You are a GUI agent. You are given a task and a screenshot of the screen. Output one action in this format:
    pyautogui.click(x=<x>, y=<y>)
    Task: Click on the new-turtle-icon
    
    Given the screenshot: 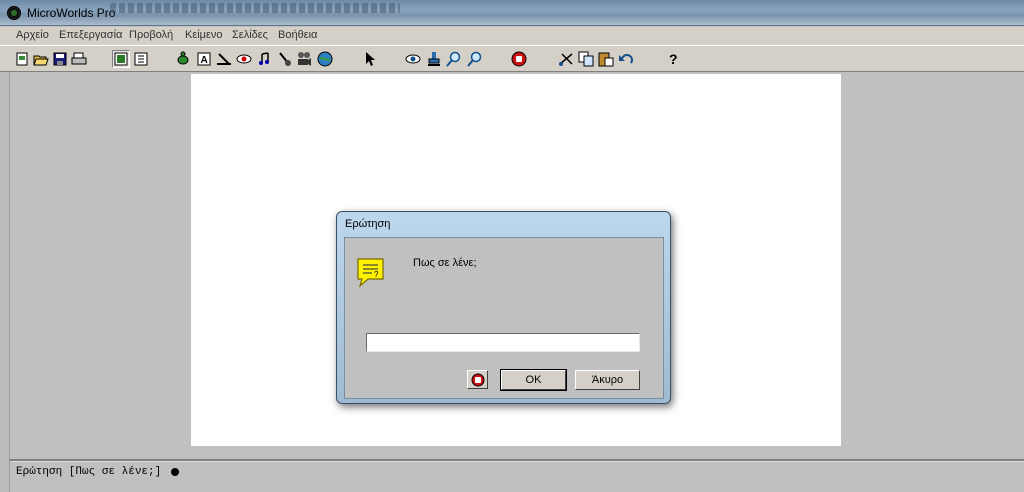 What is the action you would take?
    pyautogui.click(x=183, y=59)
    